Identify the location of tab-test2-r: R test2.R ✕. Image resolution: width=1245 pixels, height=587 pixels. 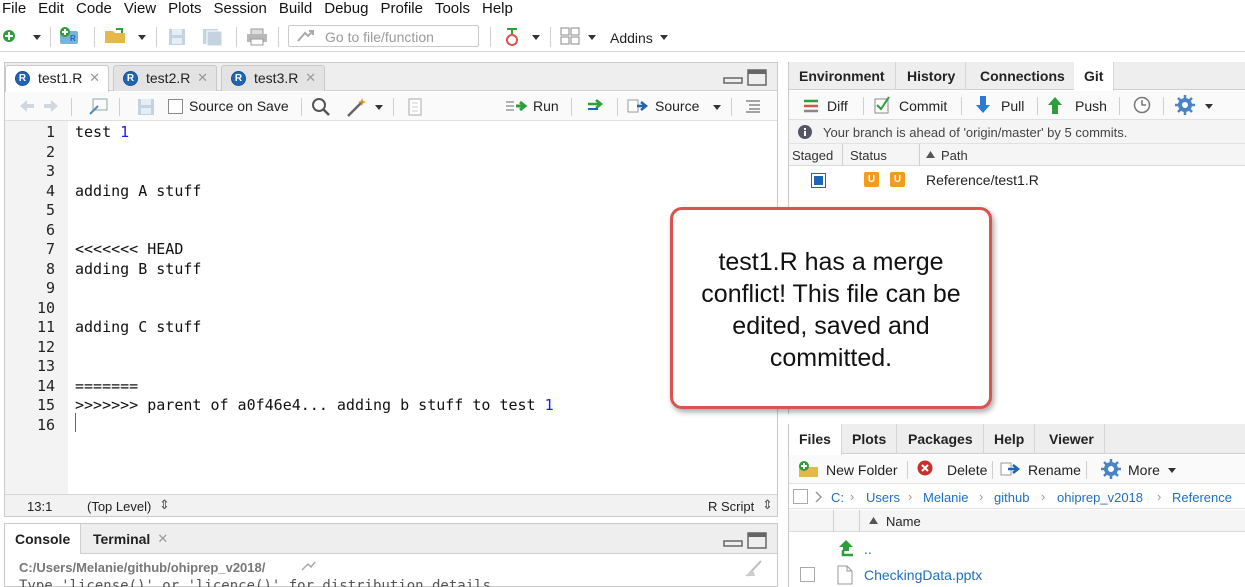
(165, 78).